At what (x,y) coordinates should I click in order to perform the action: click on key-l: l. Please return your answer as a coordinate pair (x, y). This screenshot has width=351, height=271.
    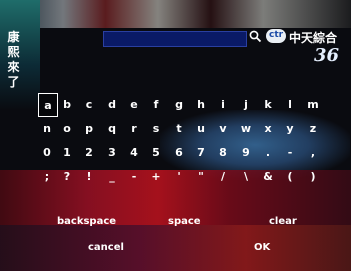
    Looking at the image, I should click on (290, 104).